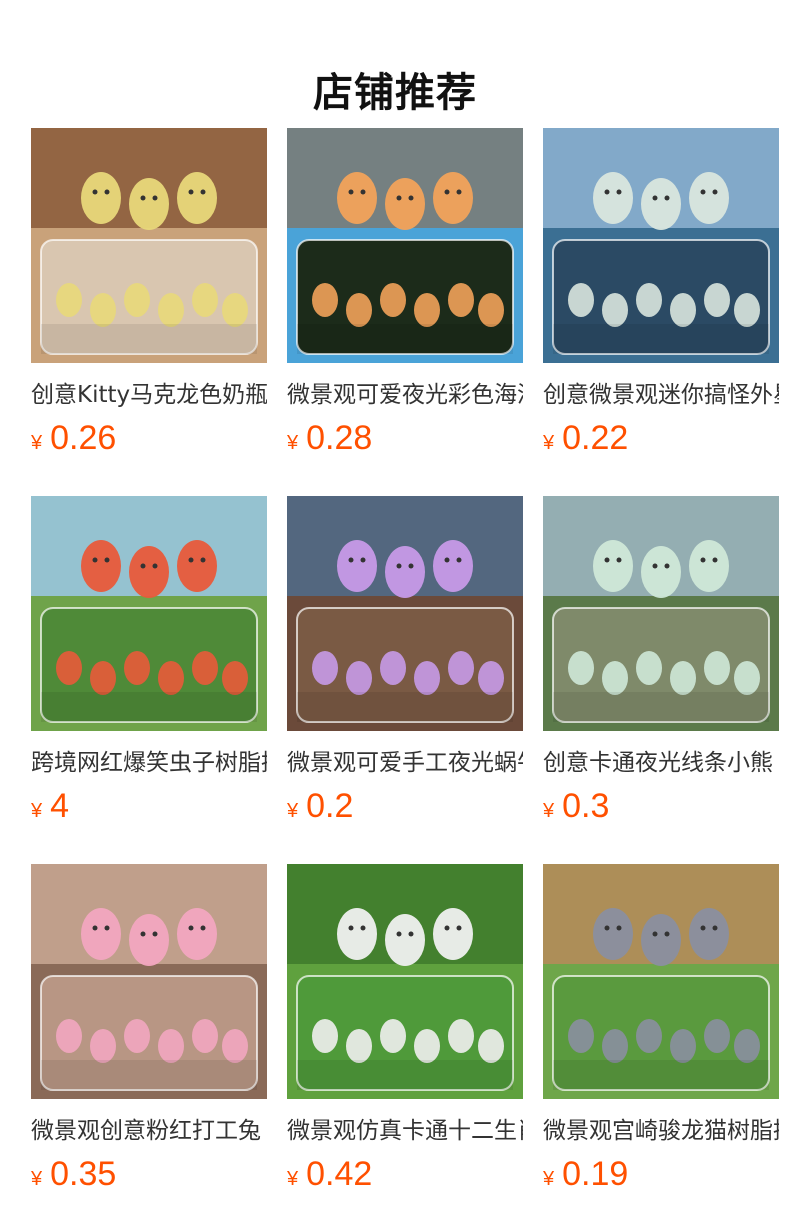 This screenshot has width=790, height=1232. What do you see at coordinates (661, 395) in the screenshot?
I see `product-title: 创意微景观迷你搞怪外星人` at bounding box center [661, 395].